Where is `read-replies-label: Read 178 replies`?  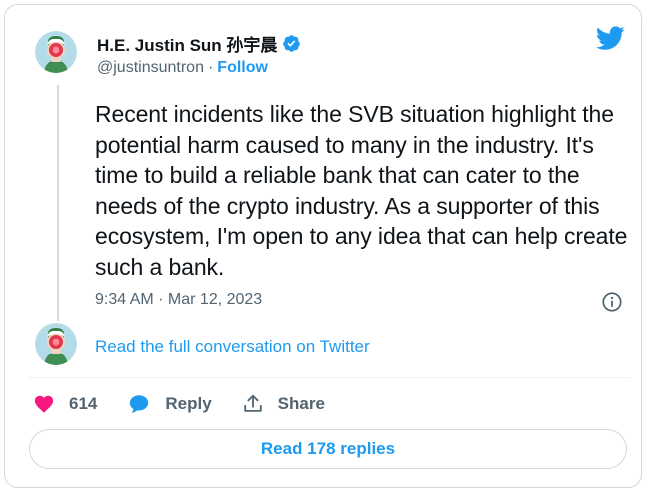 read-replies-label: Read 178 replies is located at coordinates (328, 448).